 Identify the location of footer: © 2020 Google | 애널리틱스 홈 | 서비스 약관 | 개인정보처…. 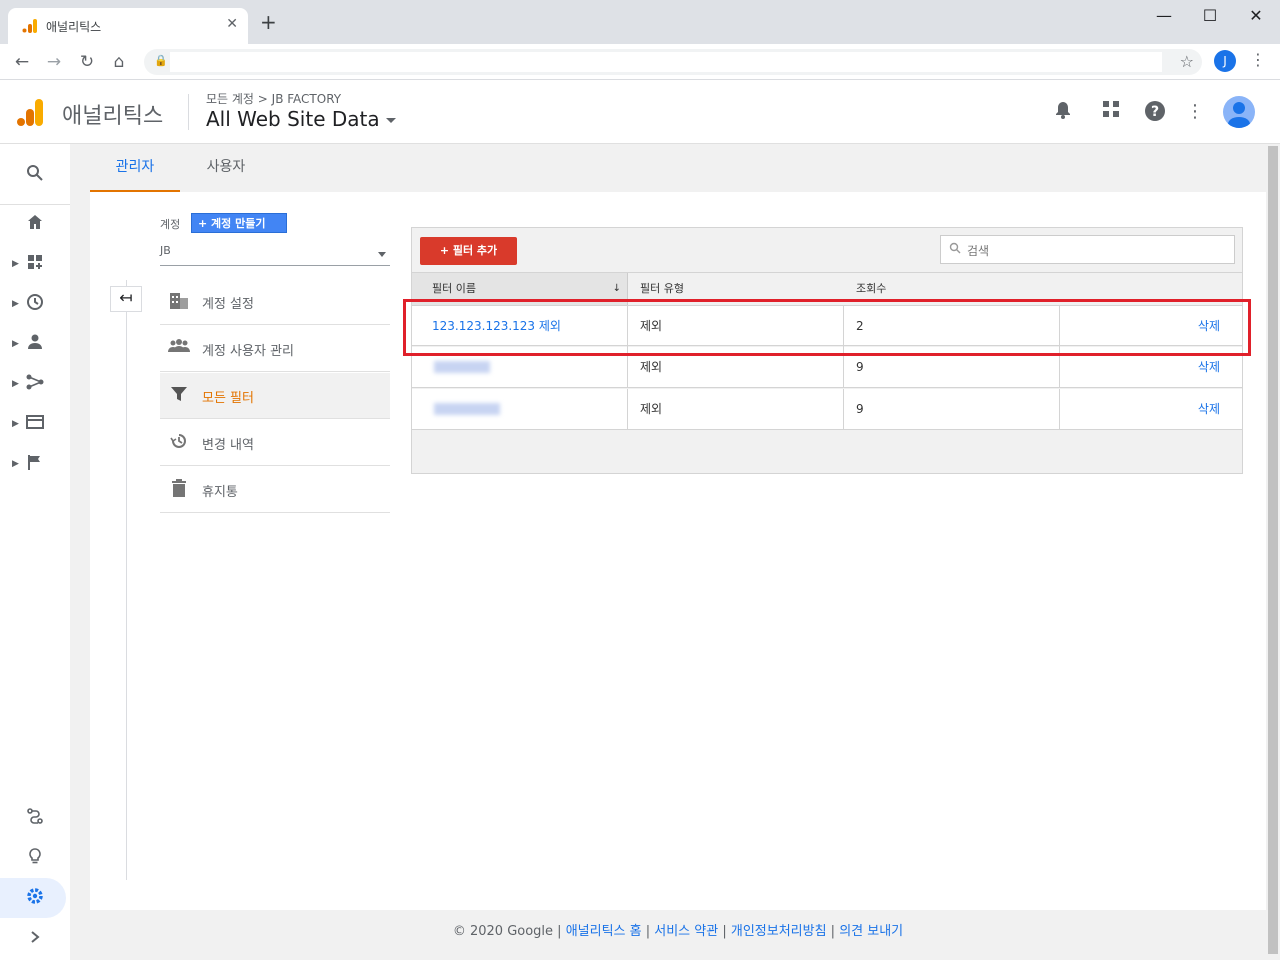
(678, 931).